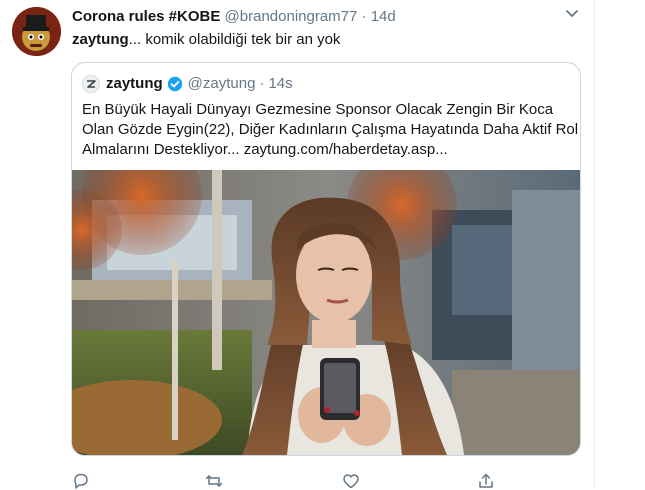 Image resolution: width=645 pixels, height=490 pixels. I want to click on mention-link: zaytung, so click(100, 39).